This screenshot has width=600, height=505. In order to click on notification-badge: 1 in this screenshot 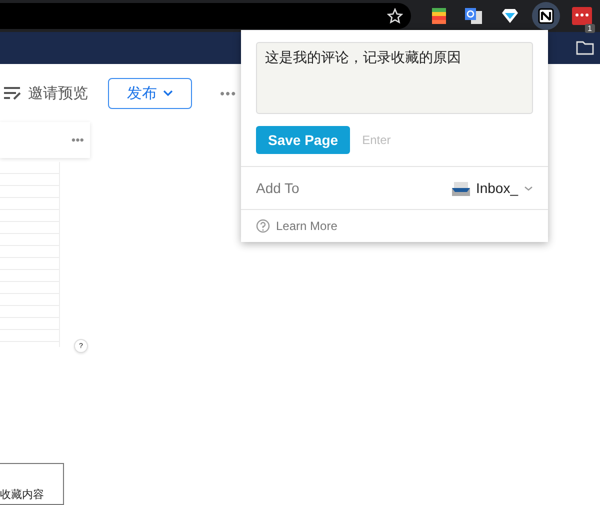, I will do `click(589, 28)`.